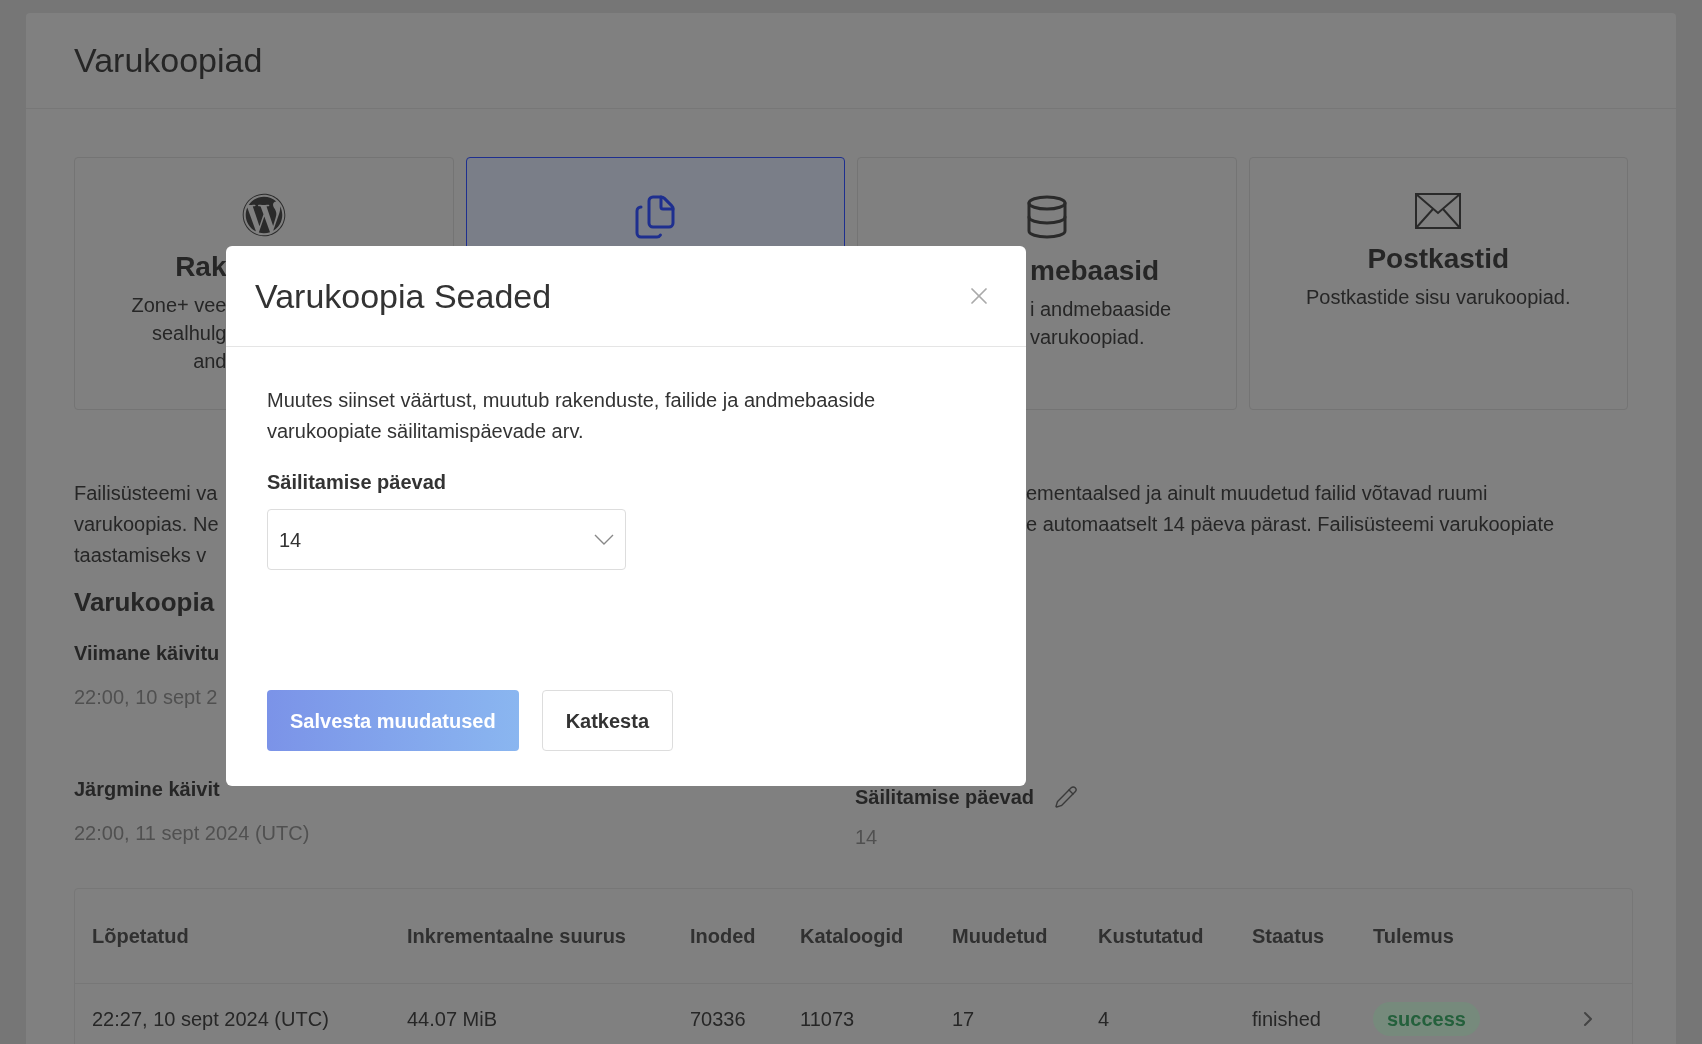  What do you see at coordinates (179, 305) in the screenshot?
I see `card-description-line: Zone+ vee` at bounding box center [179, 305].